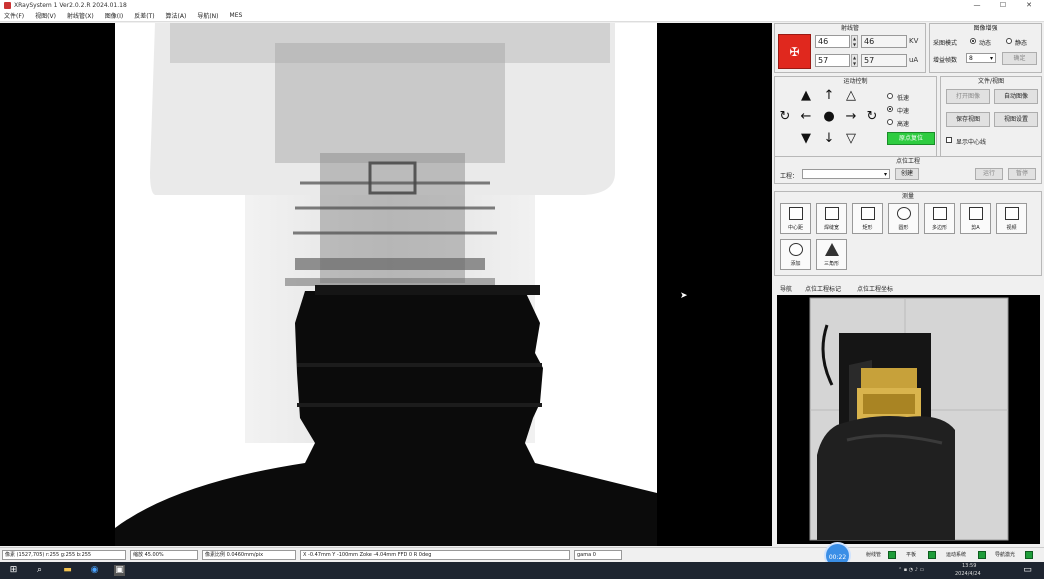  What do you see at coordinates (1016, 96) in the screenshot?
I see `auto-image-button: 自动图像` at bounding box center [1016, 96].